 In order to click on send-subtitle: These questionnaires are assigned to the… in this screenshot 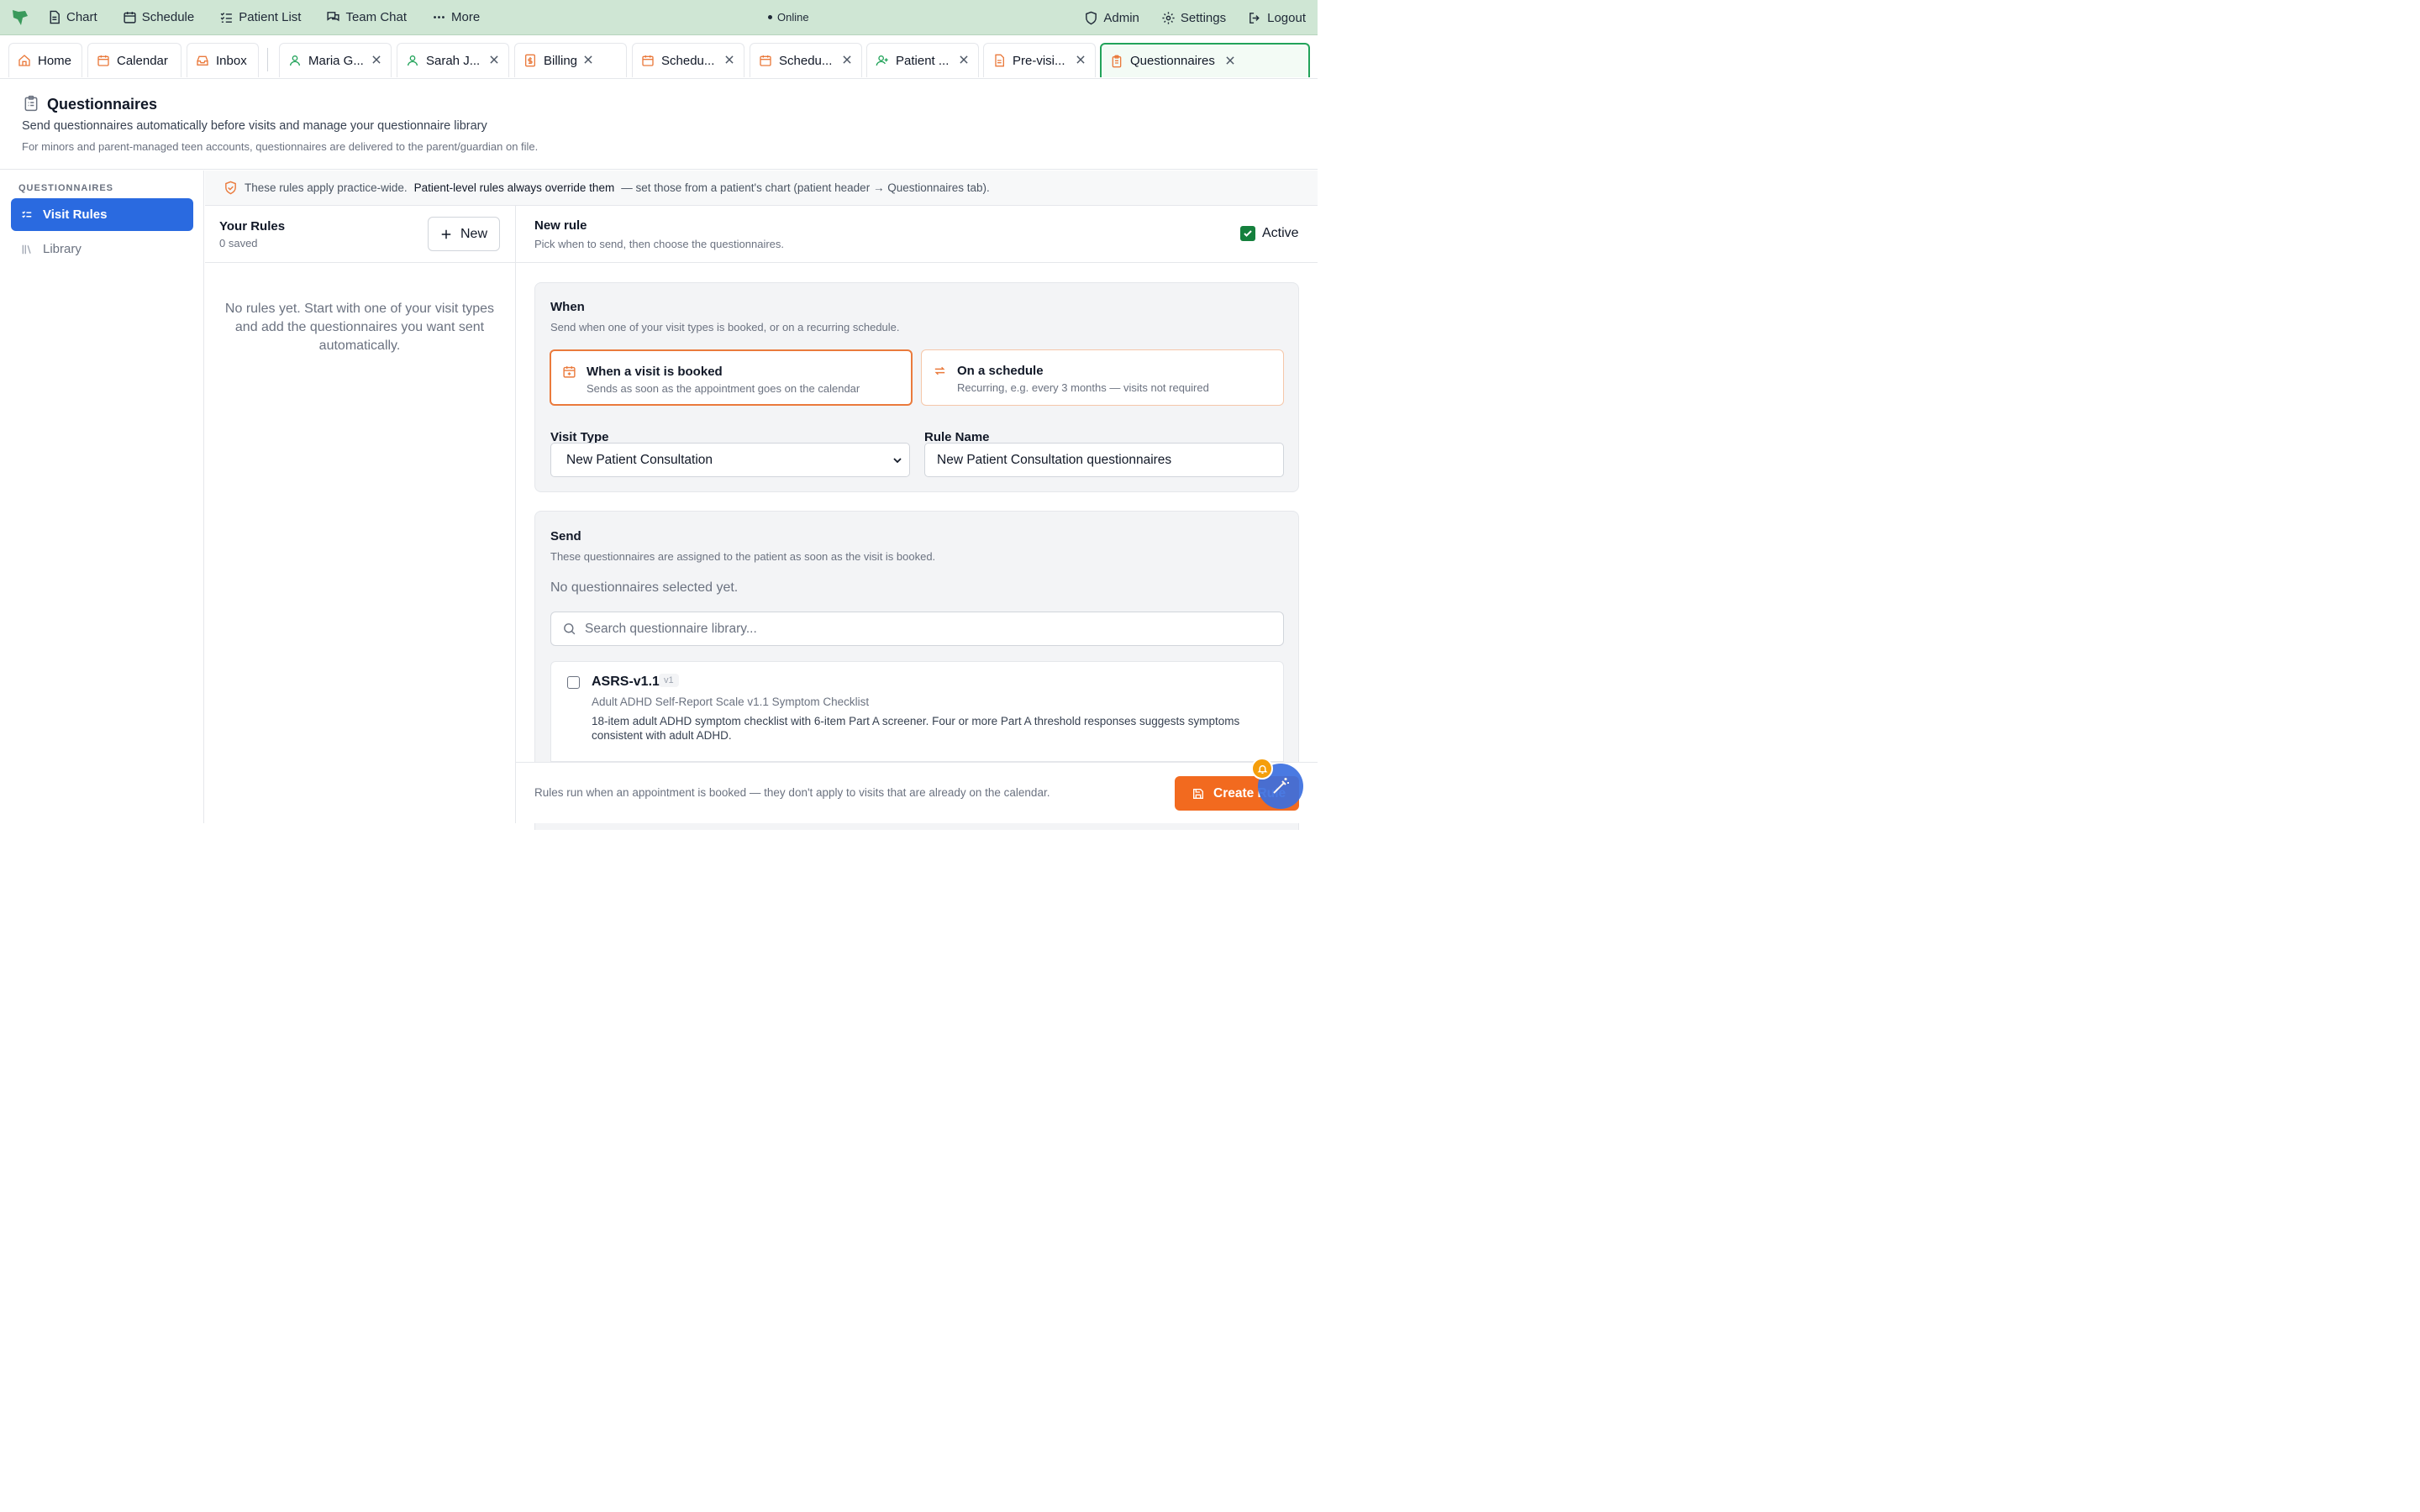, I will do `click(743, 556)`.